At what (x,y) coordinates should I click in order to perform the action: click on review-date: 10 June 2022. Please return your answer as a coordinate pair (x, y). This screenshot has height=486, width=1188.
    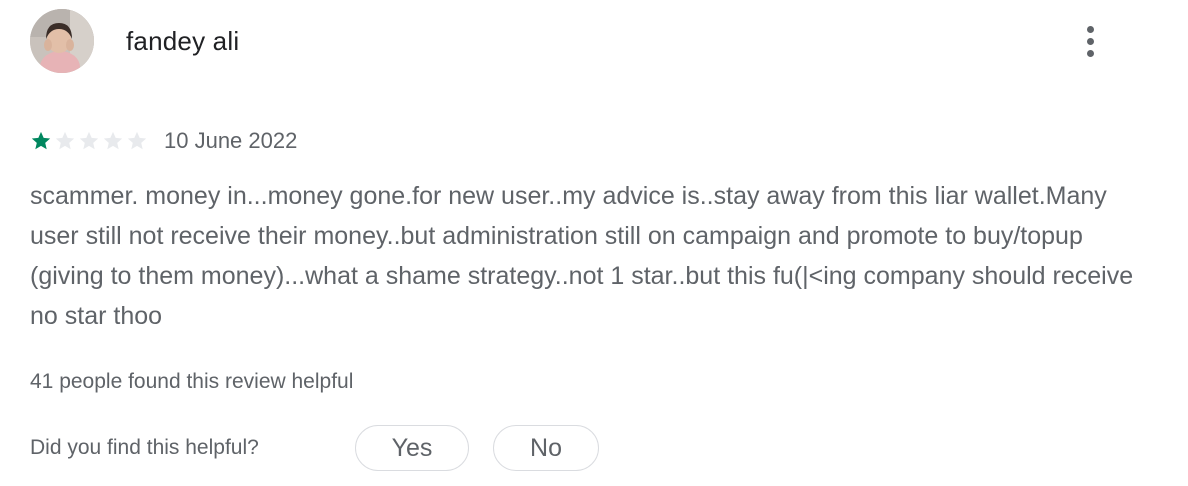
    Looking at the image, I should click on (231, 140).